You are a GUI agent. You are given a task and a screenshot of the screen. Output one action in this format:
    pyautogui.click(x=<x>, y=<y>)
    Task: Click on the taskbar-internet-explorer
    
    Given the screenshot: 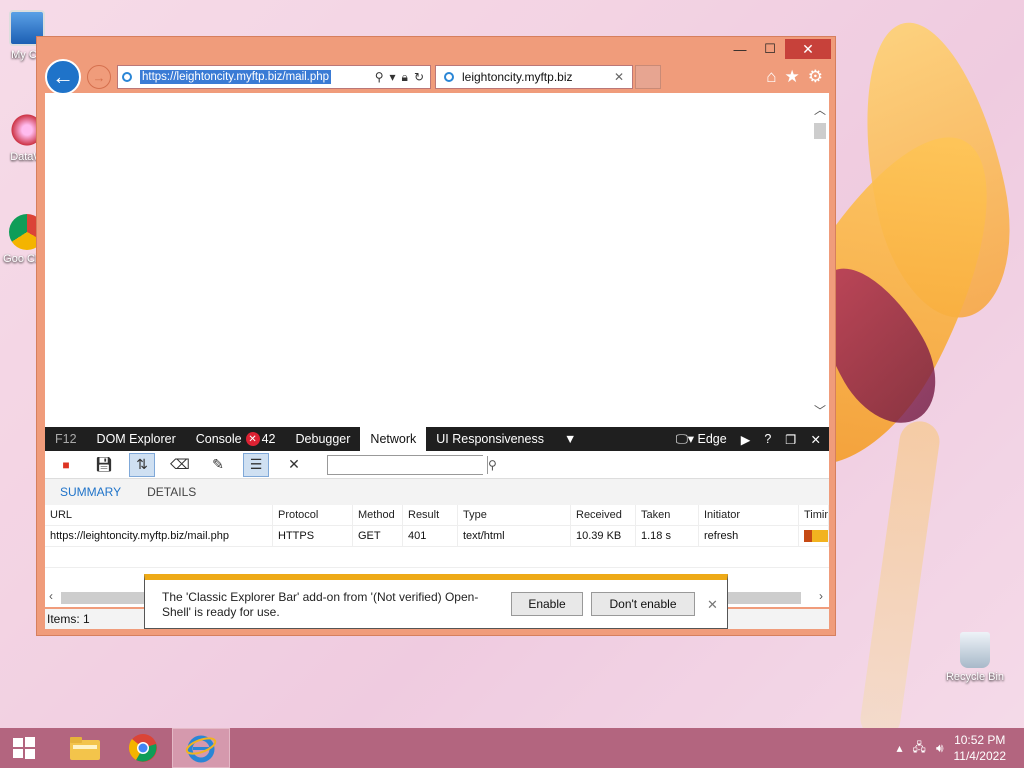 What is the action you would take?
    pyautogui.click(x=201, y=748)
    